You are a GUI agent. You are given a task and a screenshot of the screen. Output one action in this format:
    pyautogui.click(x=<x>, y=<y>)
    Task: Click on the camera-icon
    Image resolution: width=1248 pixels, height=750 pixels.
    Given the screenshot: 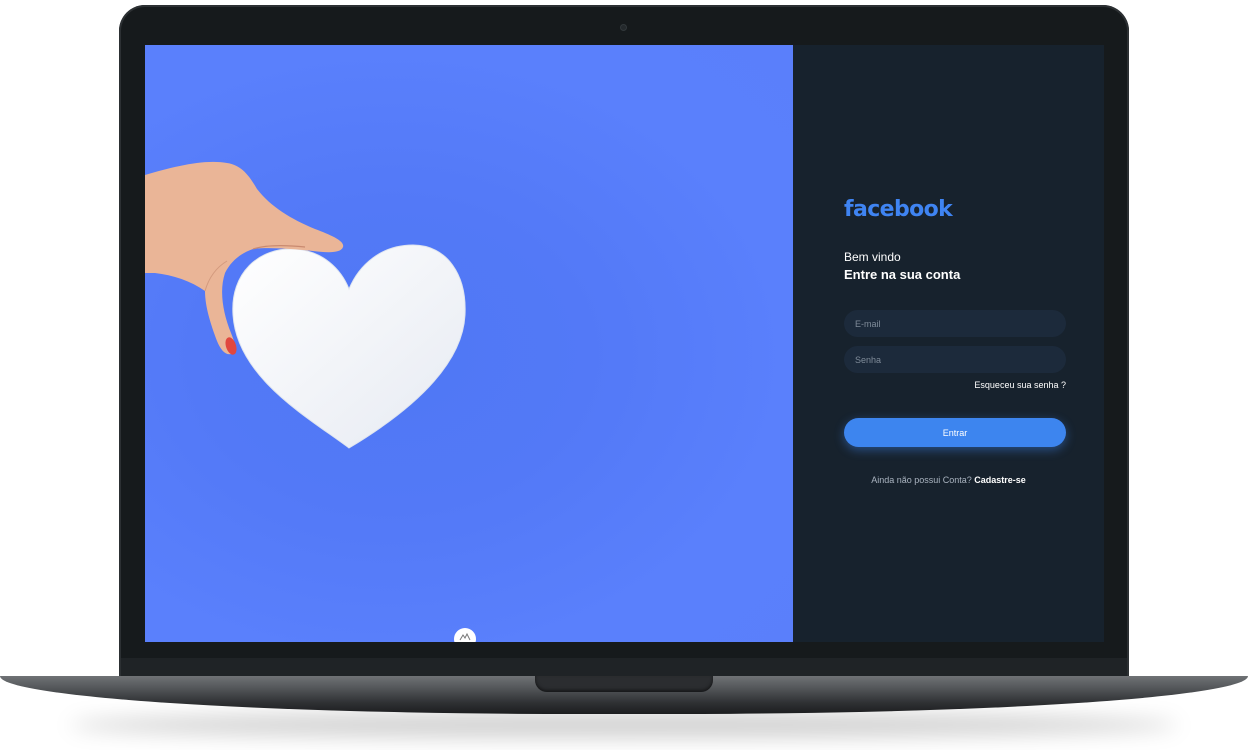 What is the action you would take?
    pyautogui.click(x=623, y=27)
    